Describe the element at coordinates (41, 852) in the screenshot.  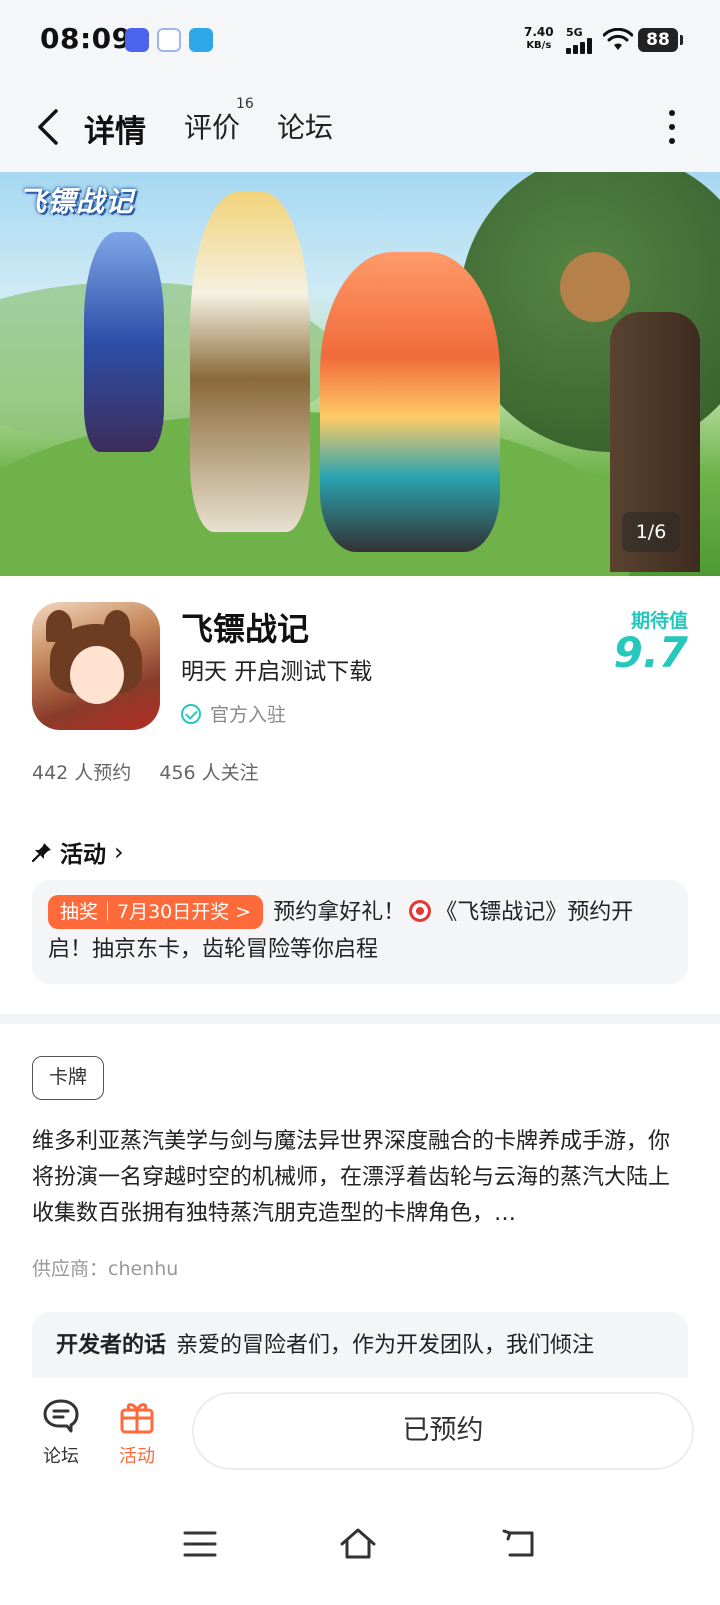
I see `pin-icon` at that location.